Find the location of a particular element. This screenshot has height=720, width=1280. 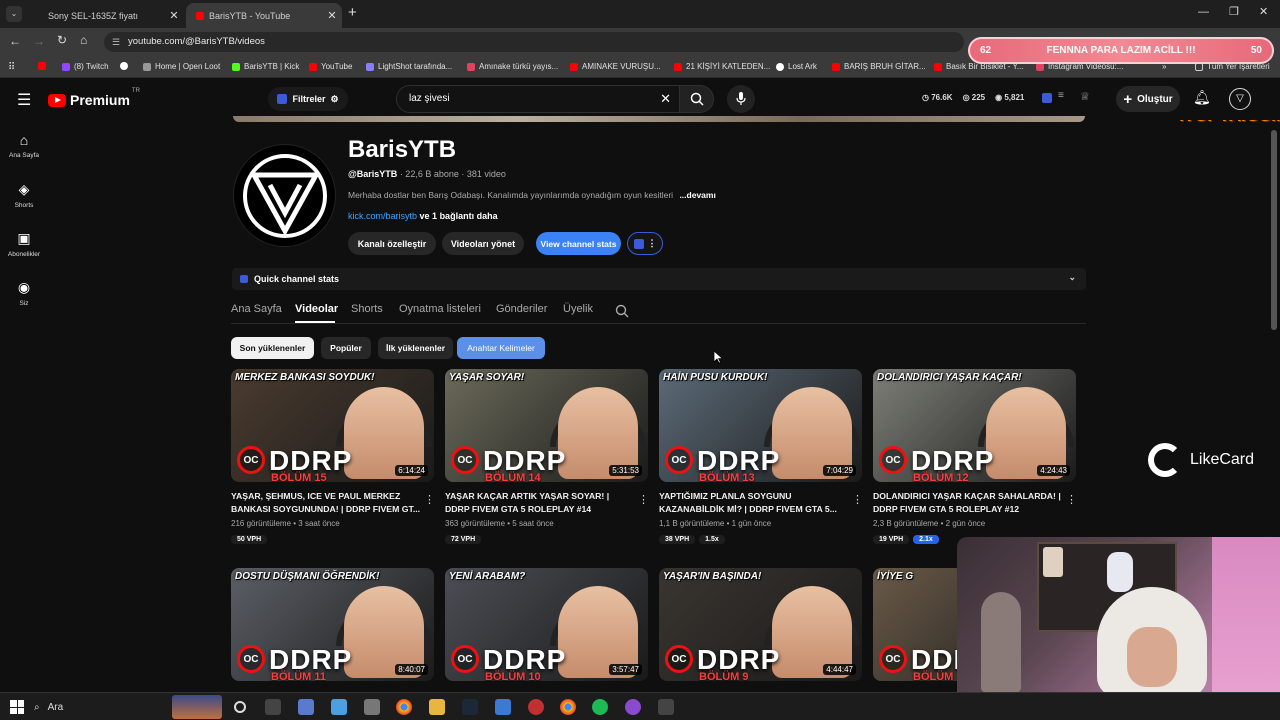

channel-link: kick.com/barisytb is located at coordinates (382, 216).